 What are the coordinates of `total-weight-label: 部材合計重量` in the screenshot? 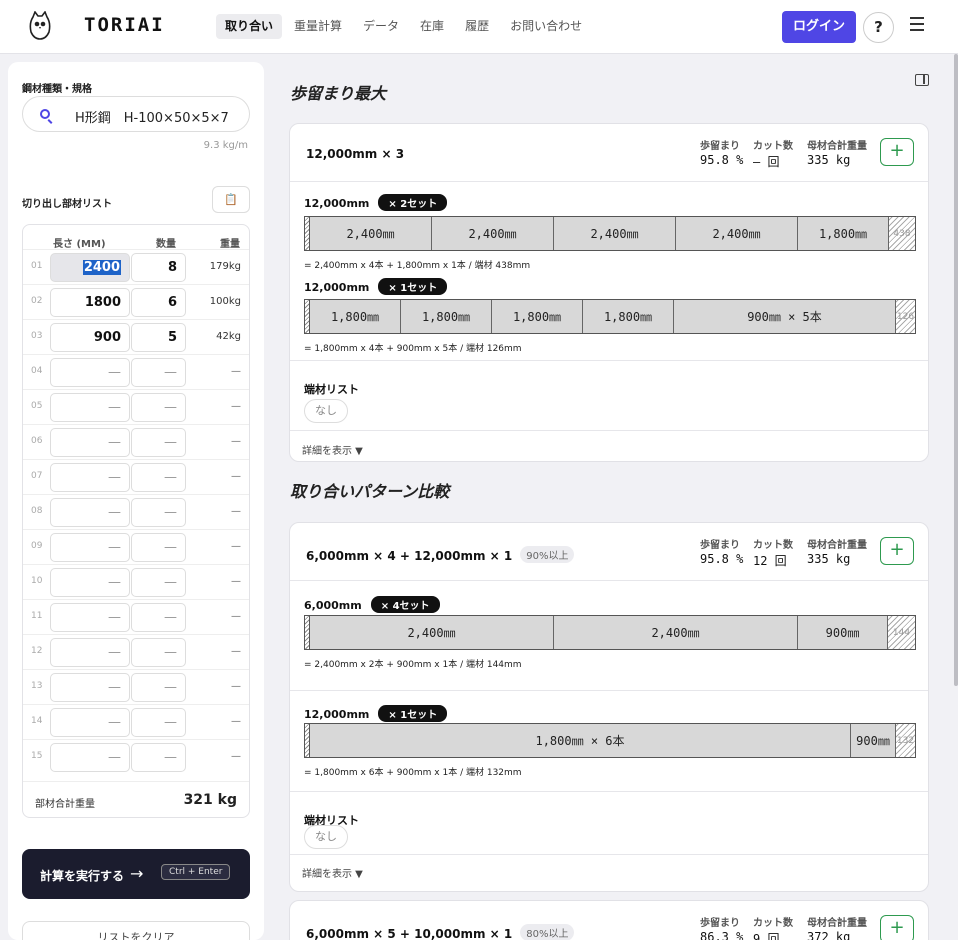 It's located at (65, 804).